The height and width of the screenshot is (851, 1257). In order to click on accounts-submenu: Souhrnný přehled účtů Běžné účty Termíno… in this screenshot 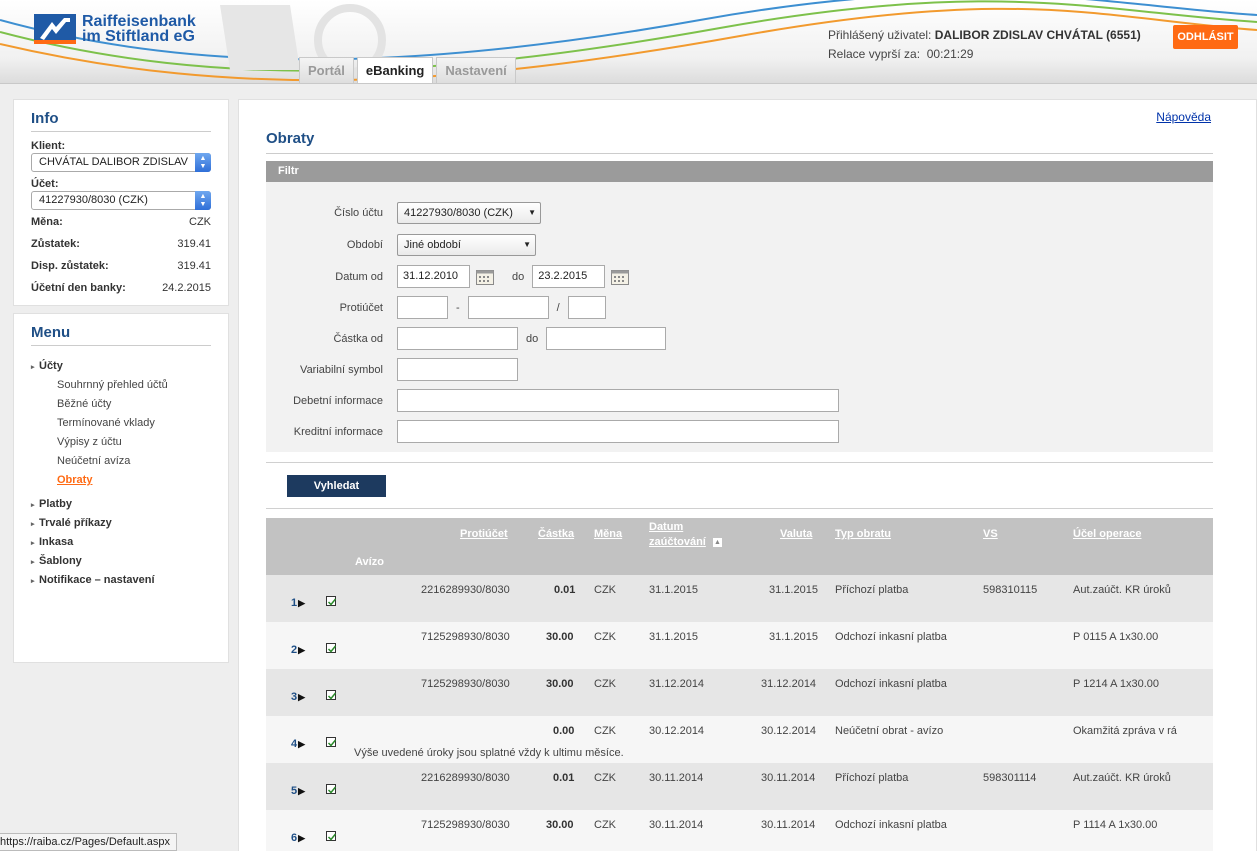, I will do `click(121, 432)`.